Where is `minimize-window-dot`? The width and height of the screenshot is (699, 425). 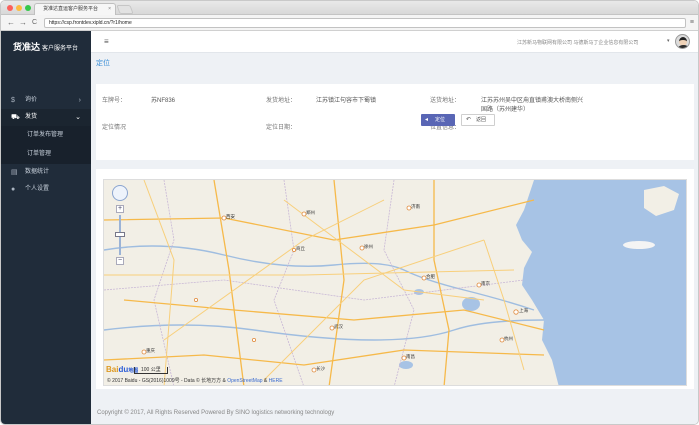 minimize-window-dot is located at coordinates (19, 8).